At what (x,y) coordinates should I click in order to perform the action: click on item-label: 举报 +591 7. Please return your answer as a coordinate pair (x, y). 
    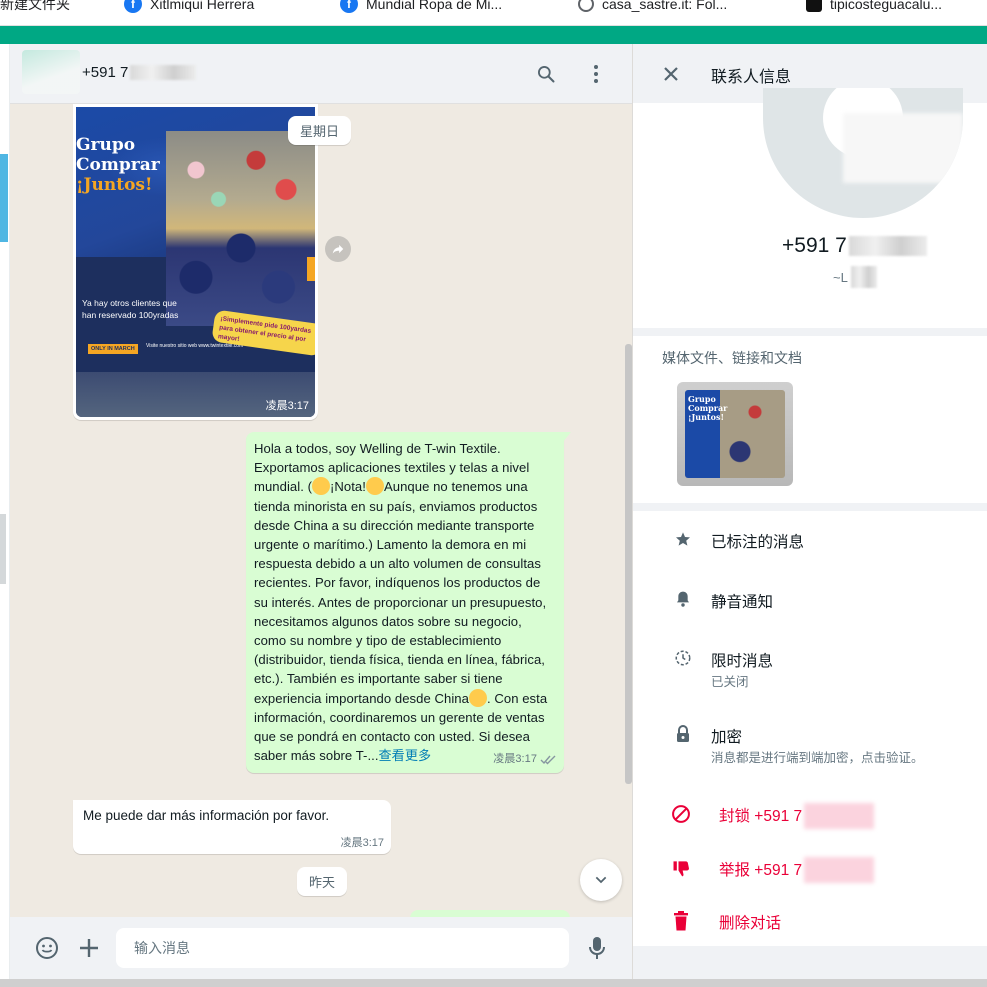
    Looking at the image, I should click on (761, 870).